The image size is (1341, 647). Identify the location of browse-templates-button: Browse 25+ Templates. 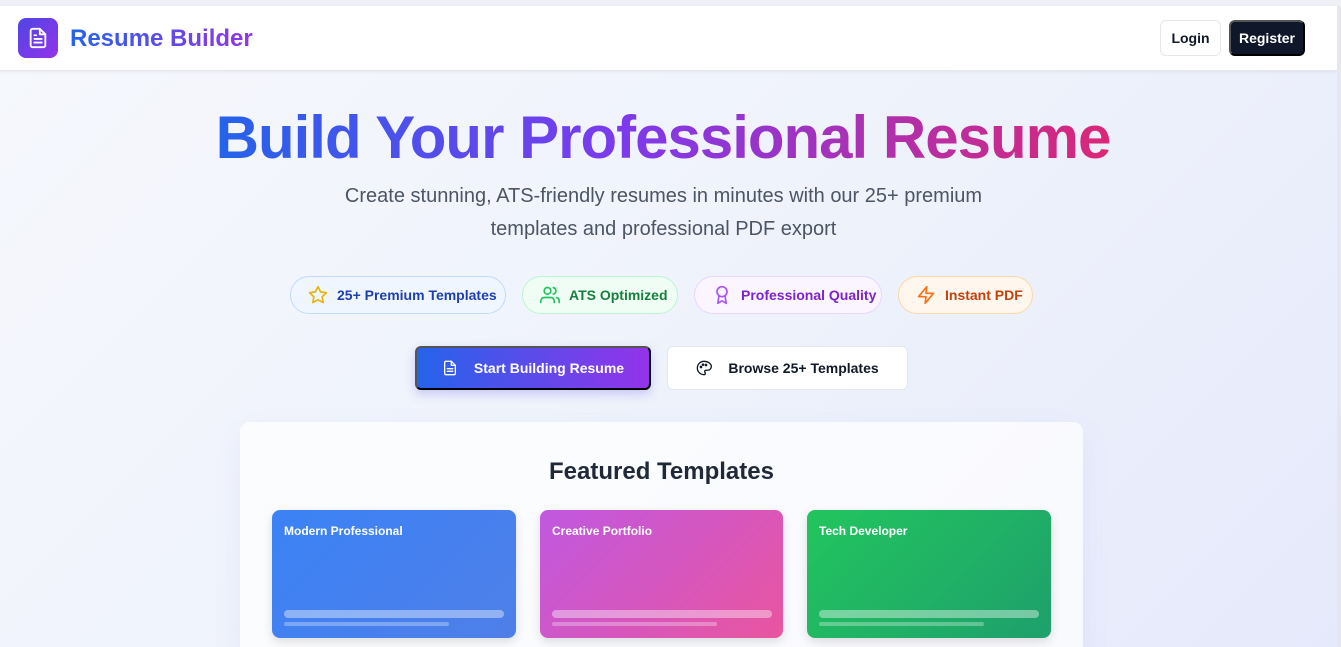
(787, 368).